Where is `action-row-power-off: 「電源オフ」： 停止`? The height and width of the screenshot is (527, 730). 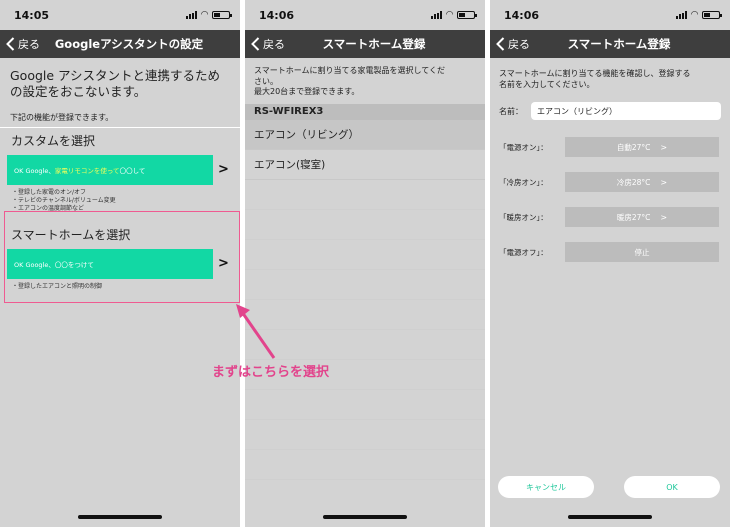 action-row-power-off: 「電源オフ」： 停止 is located at coordinates (610, 252).